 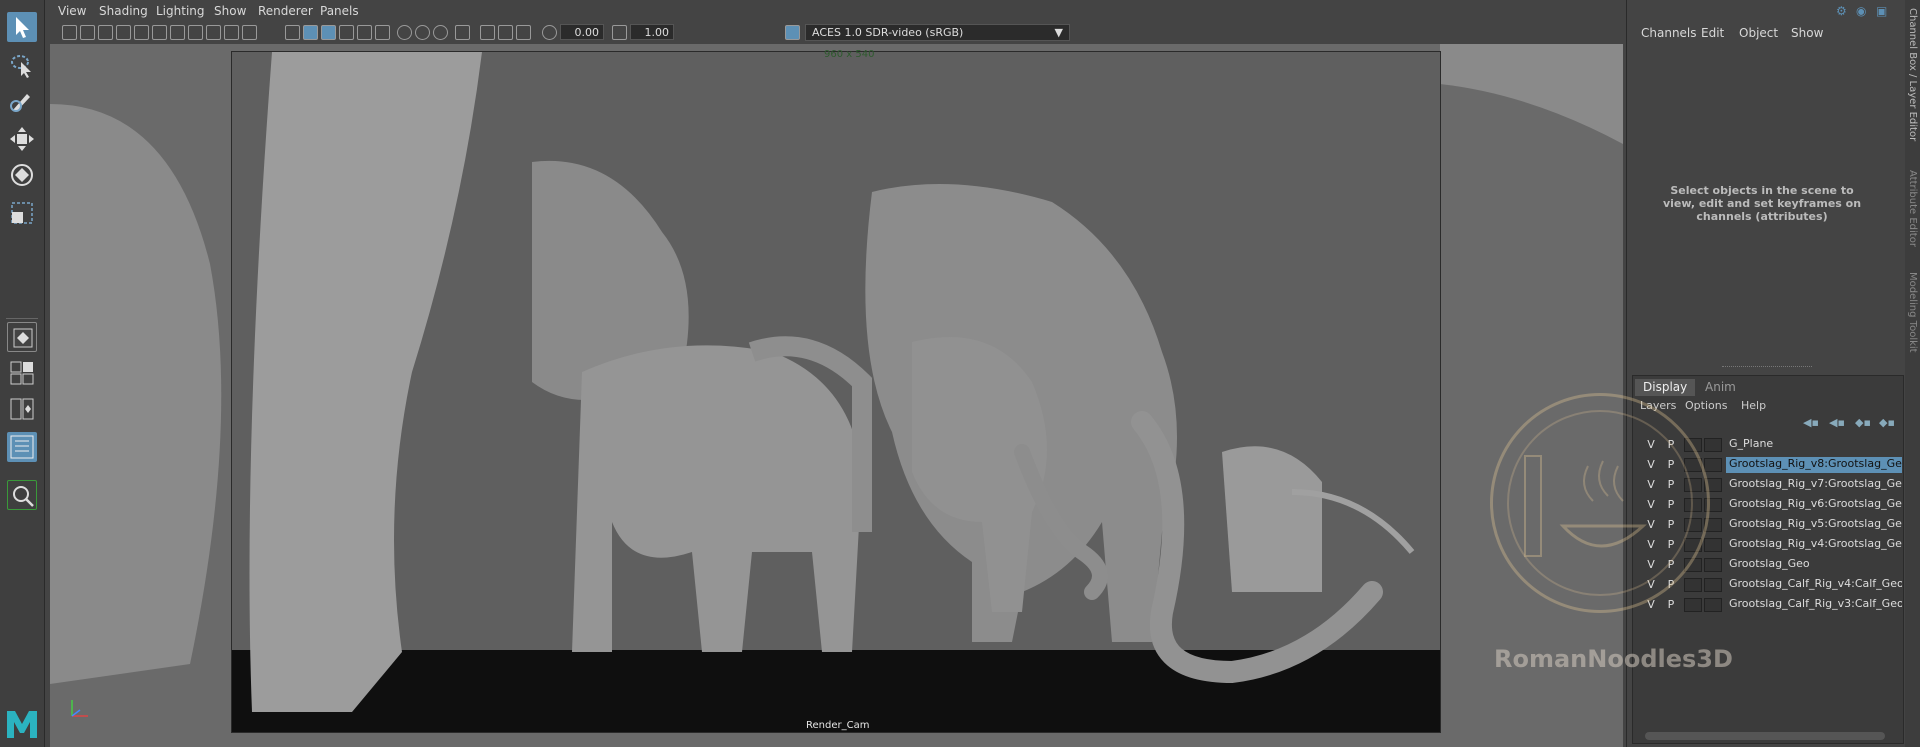 What do you see at coordinates (404, 32) in the screenshot?
I see `screen-space-ao-icon` at bounding box center [404, 32].